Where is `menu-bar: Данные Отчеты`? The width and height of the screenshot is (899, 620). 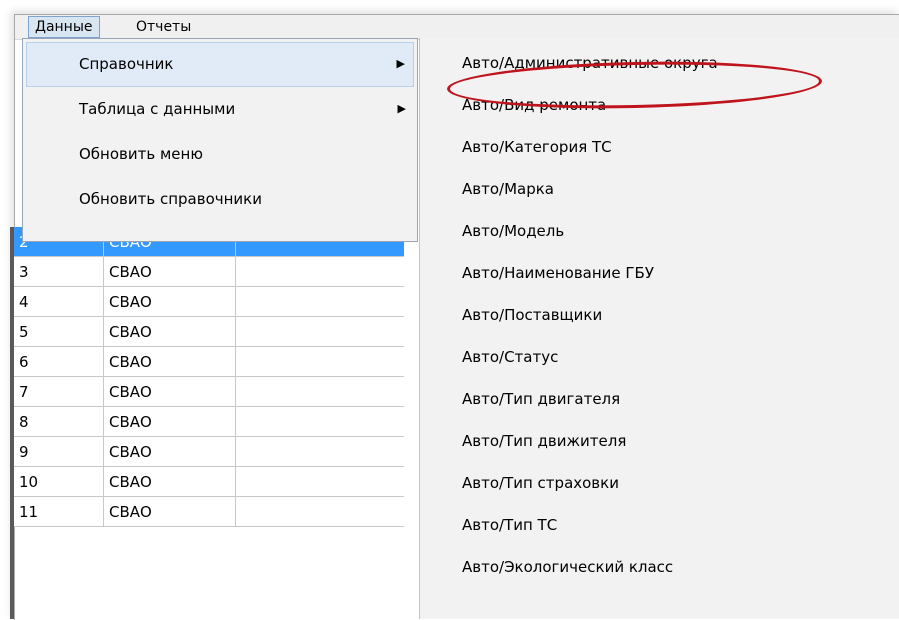
menu-bar: Данные Отчеты is located at coordinates (457, 27).